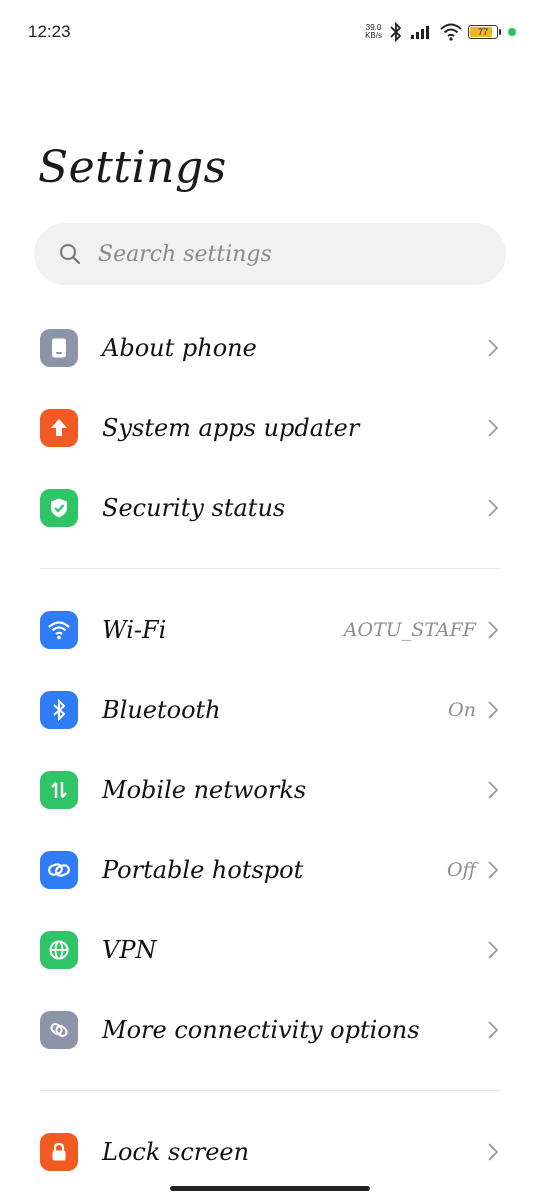  What do you see at coordinates (59, 1030) in the screenshot?
I see `connectivity-icon` at bounding box center [59, 1030].